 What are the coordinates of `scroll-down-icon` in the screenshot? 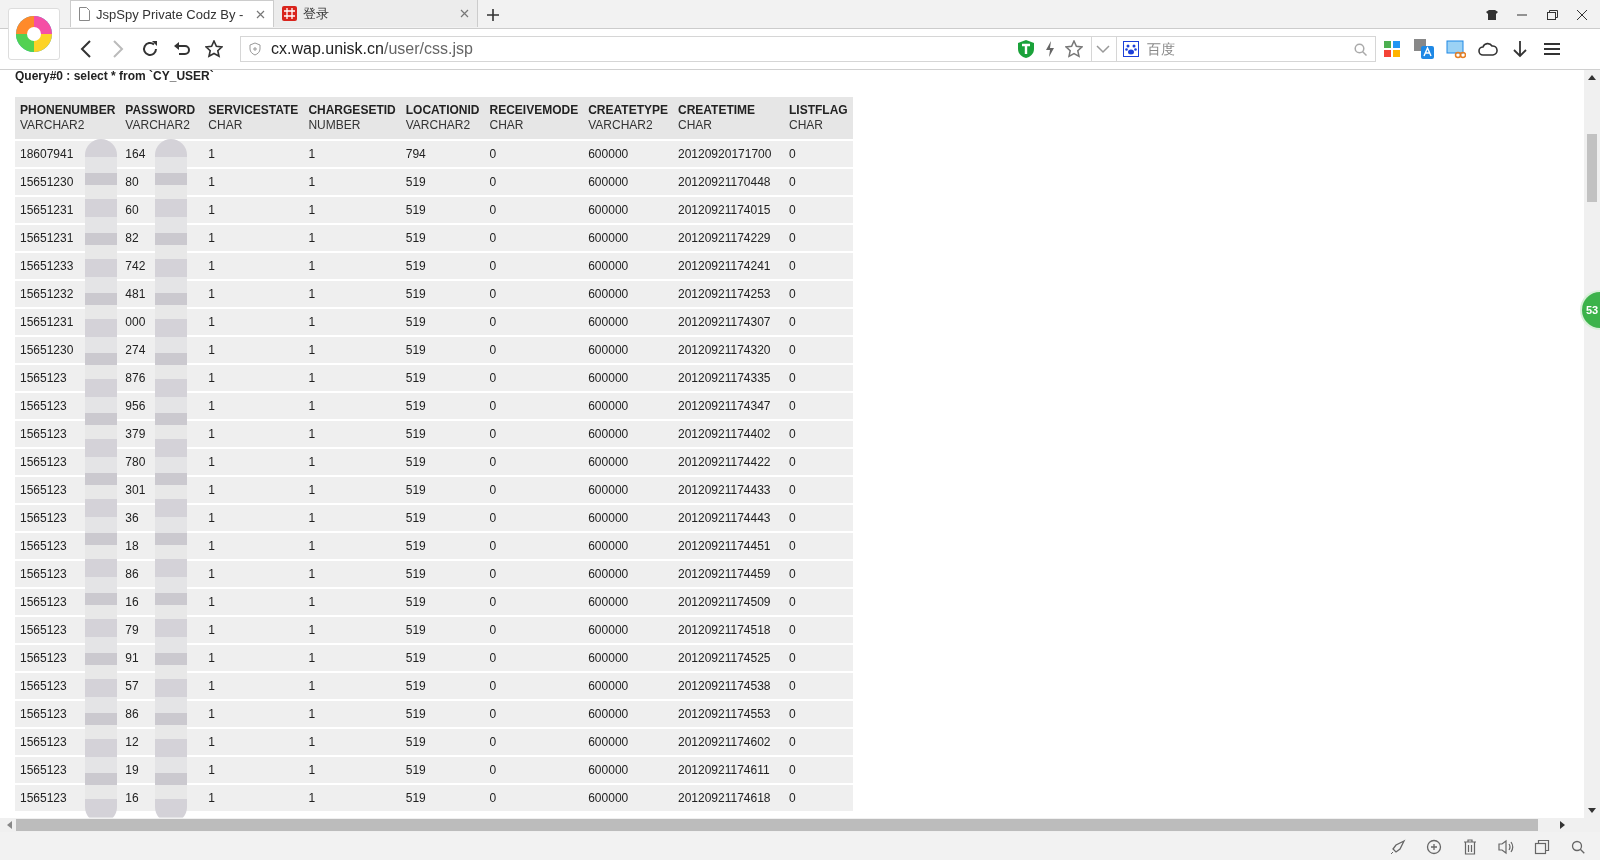 It's located at (1592, 811).